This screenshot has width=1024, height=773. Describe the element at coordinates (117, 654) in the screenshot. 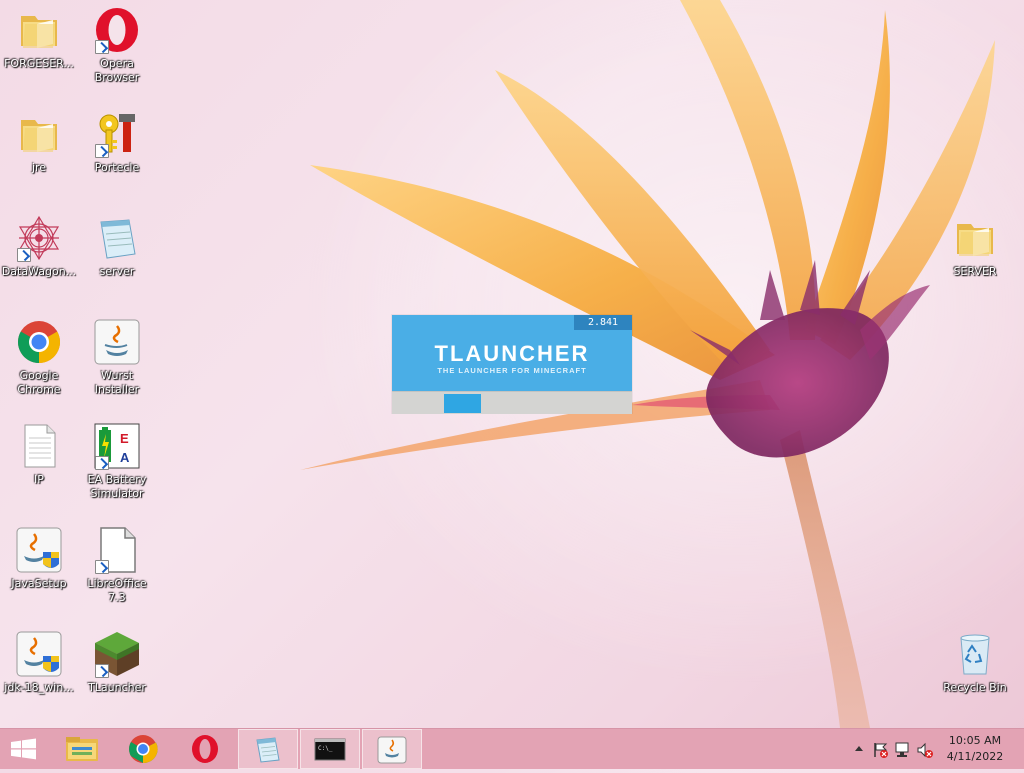

I see `grassblock-icon` at that location.